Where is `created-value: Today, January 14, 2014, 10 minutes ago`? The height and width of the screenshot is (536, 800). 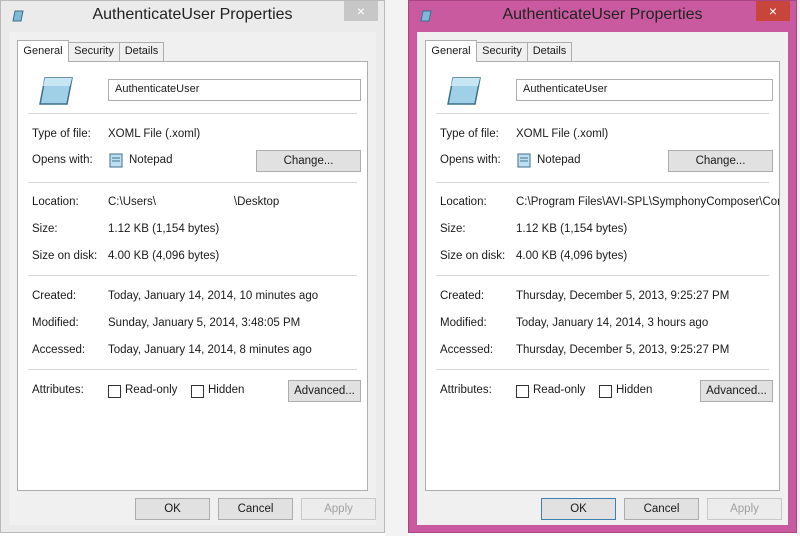
created-value: Today, January 14, 2014, 10 minutes ago is located at coordinates (213, 296).